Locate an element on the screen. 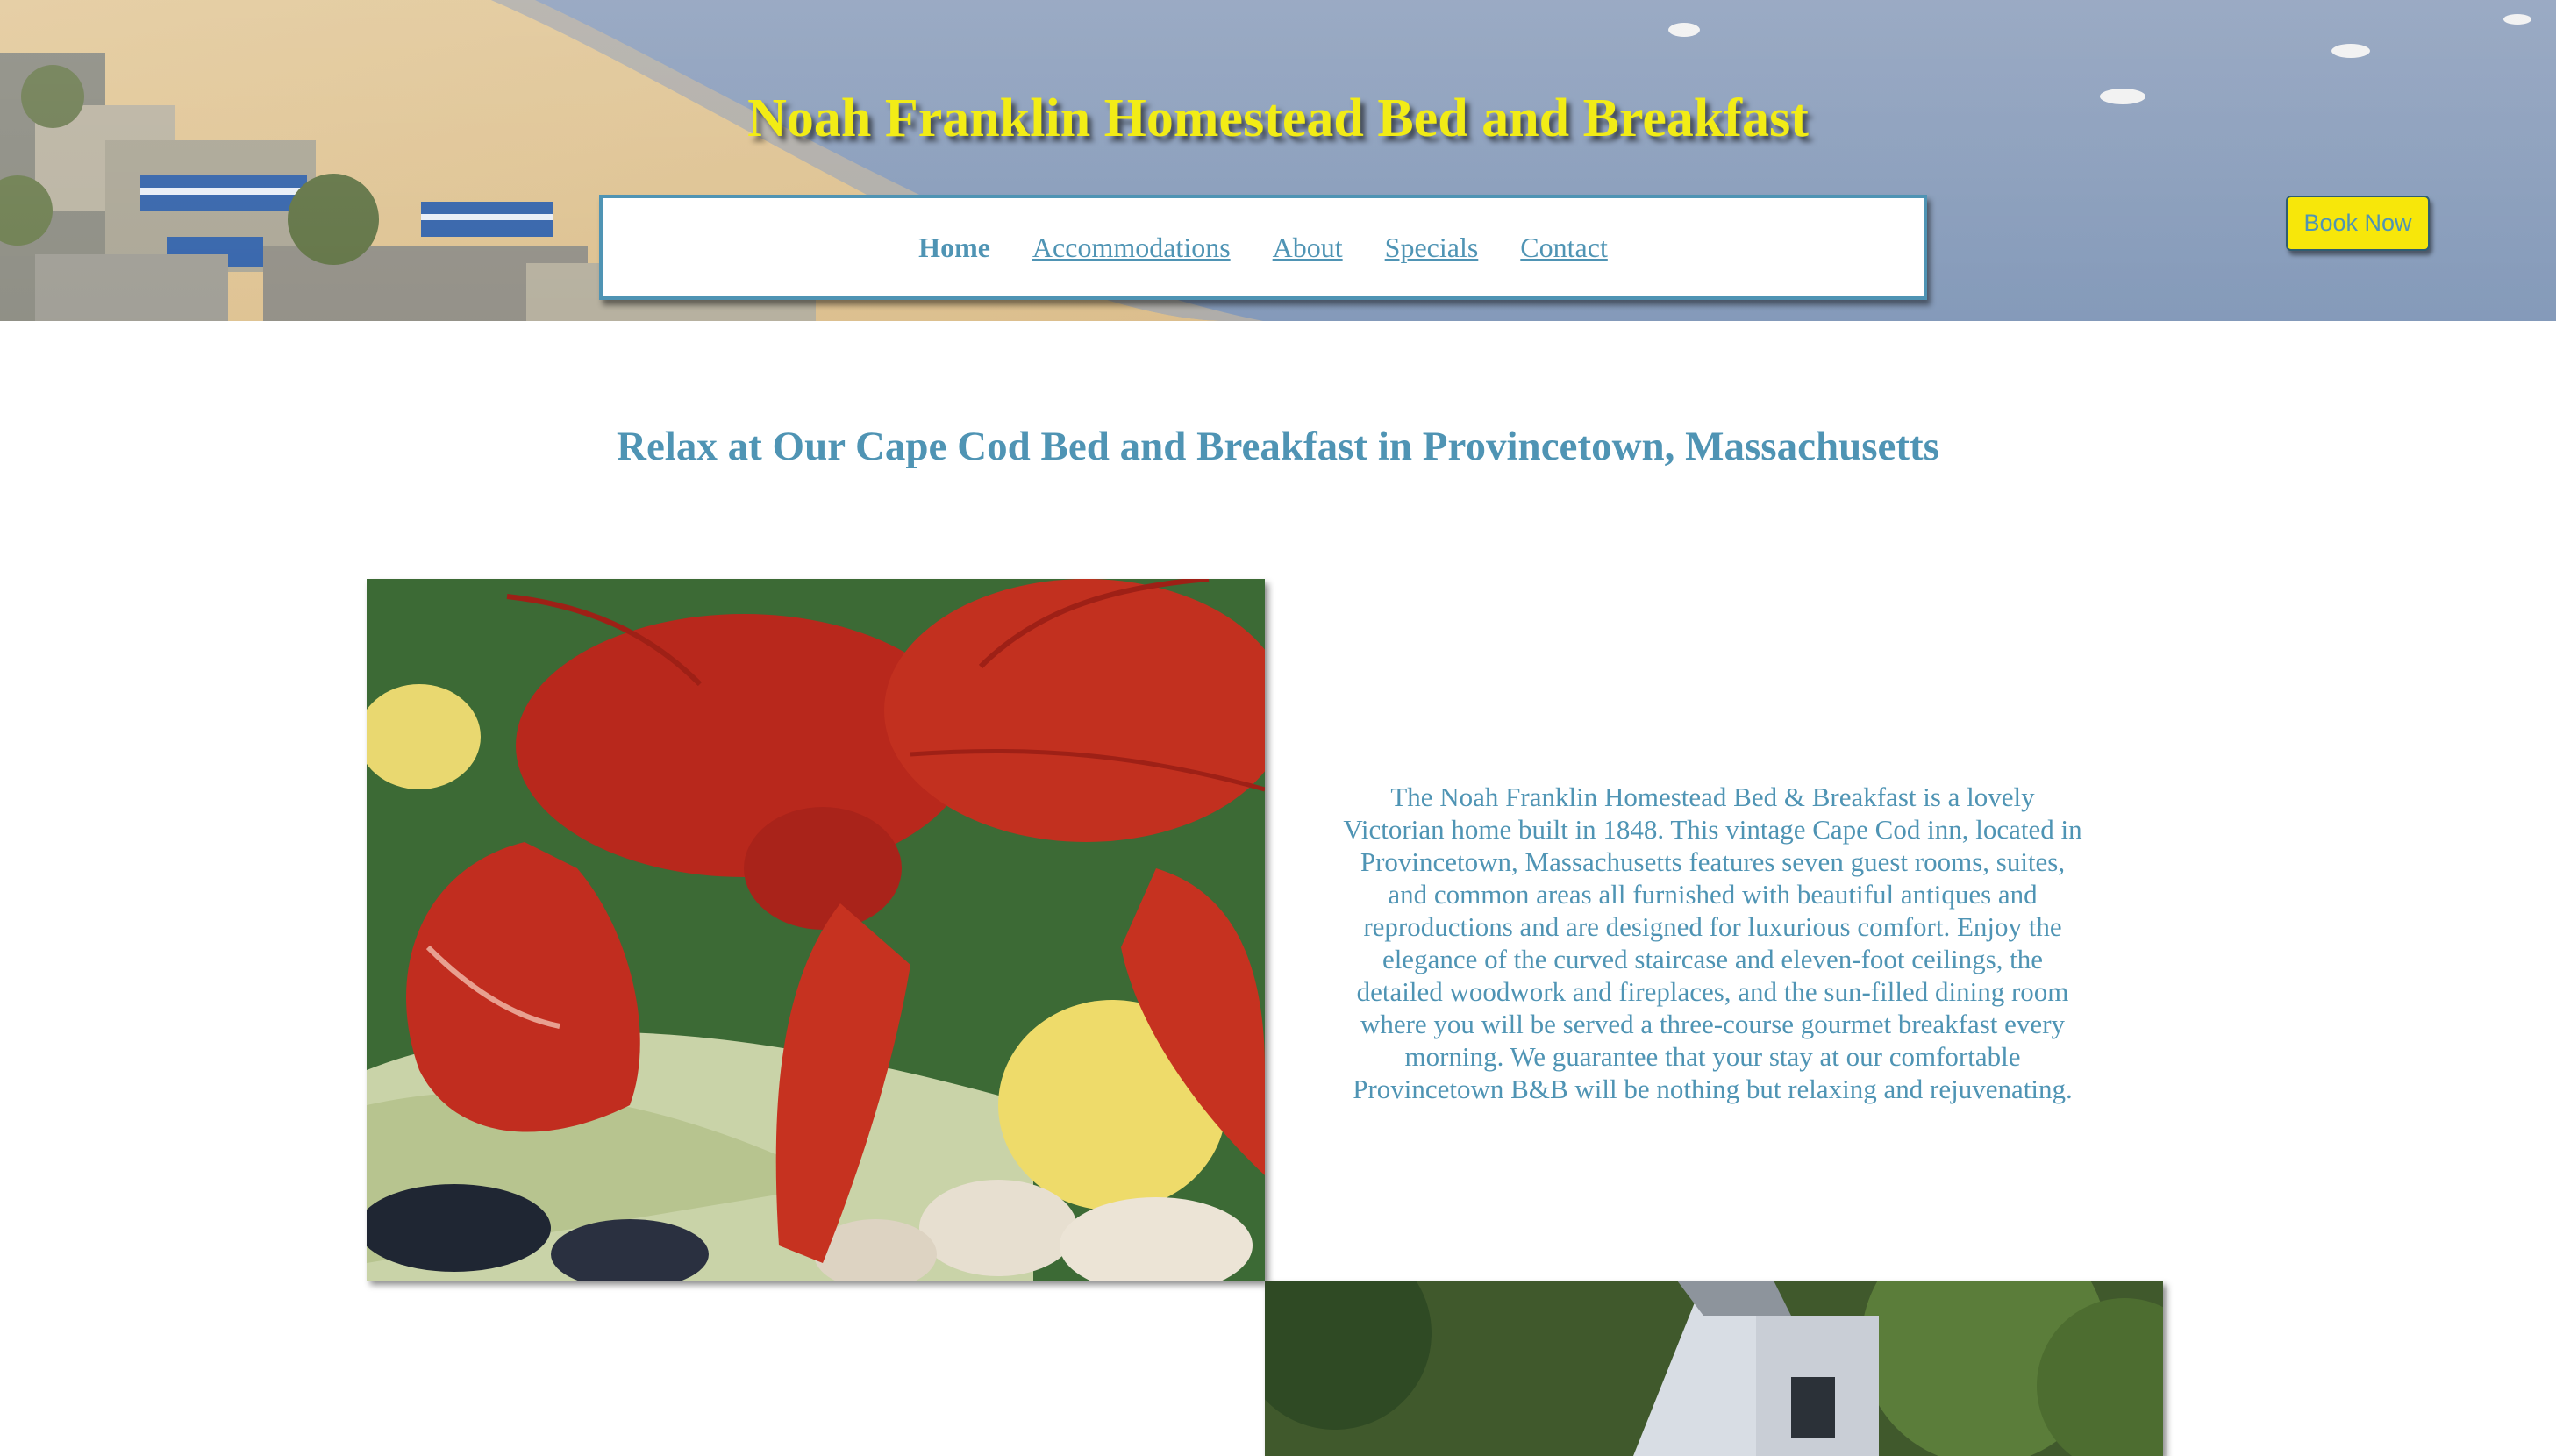 This screenshot has height=1456, width=2556. nav-home: Home is located at coordinates (954, 248).